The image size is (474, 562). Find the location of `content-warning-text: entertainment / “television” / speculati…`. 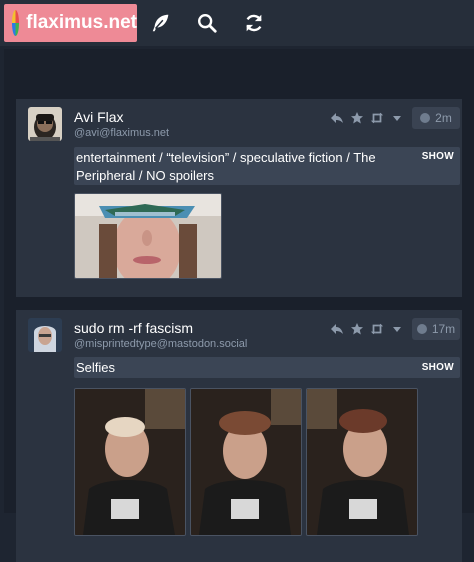

content-warning-text: entertainment / “television” / speculati… is located at coordinates (226, 166).